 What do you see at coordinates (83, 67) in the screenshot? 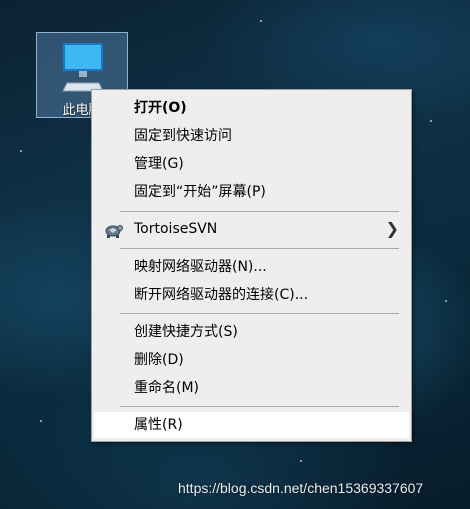
I see `computer-icon` at bounding box center [83, 67].